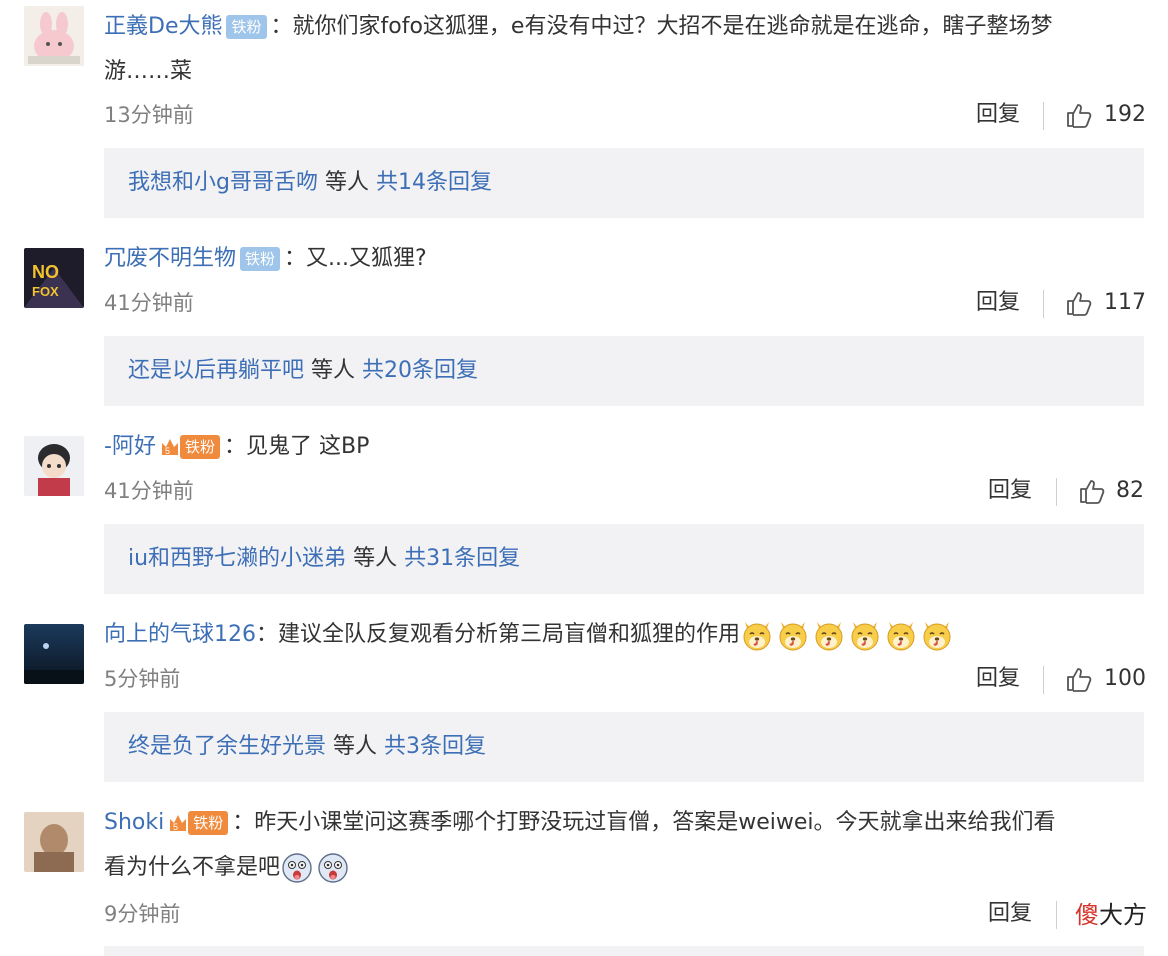 The image size is (1168, 956). Describe the element at coordinates (170, 258) in the screenshot. I see `username-link: 冗废不明生物` at that location.